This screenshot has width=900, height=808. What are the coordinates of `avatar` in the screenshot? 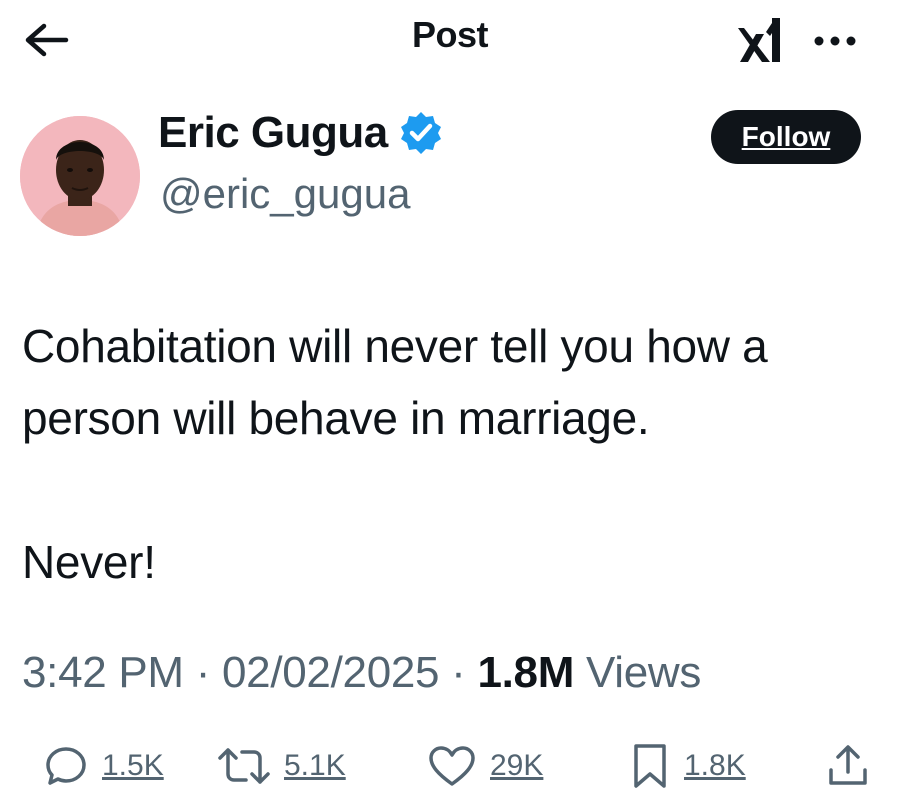 It's located at (80, 176).